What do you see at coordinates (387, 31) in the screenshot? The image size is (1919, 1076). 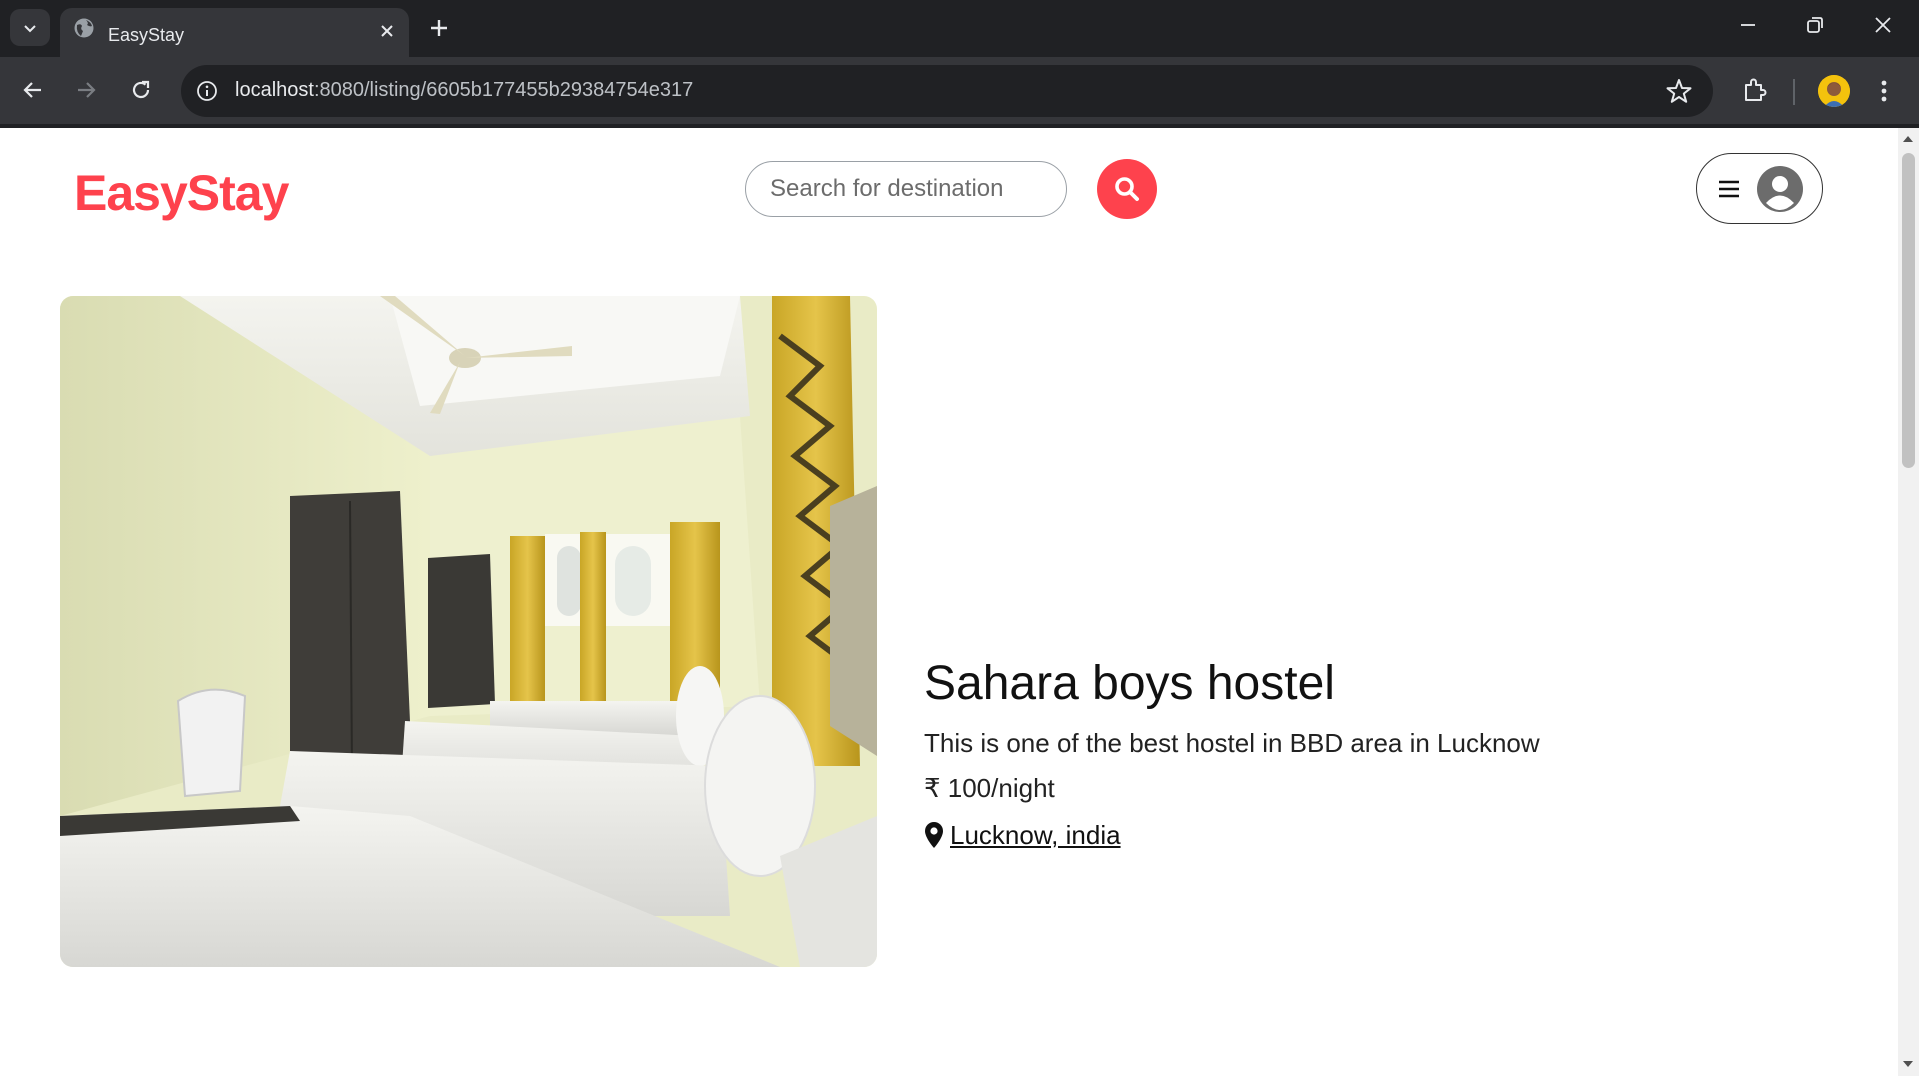 I see `close-icon` at bounding box center [387, 31].